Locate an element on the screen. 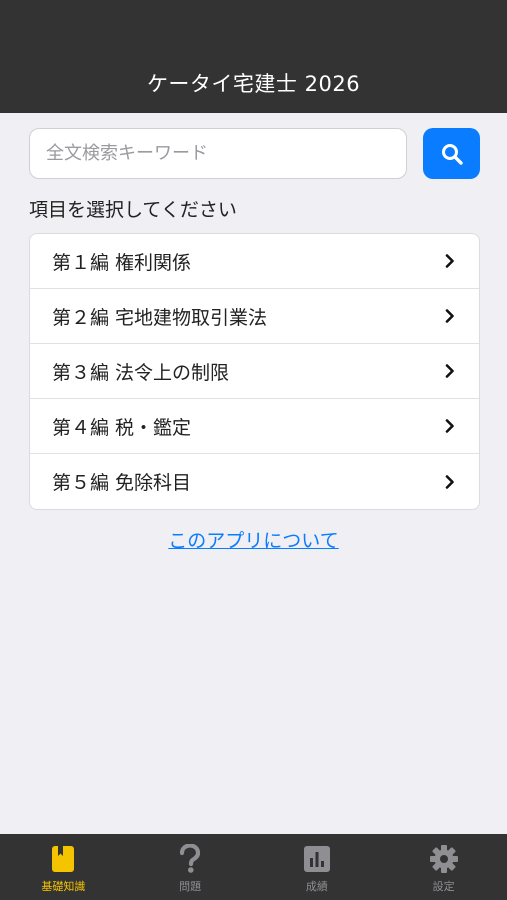 The image size is (507, 900). list-item-label: 第３編 法令上の制限 is located at coordinates (141, 372).